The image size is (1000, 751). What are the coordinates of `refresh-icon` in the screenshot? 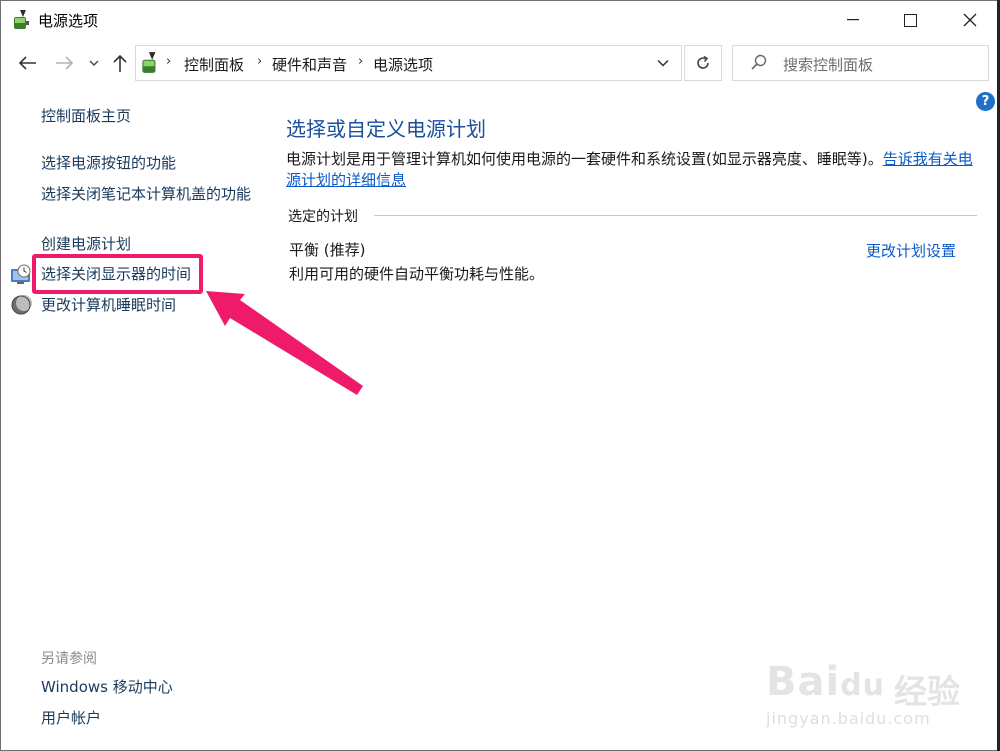 It's located at (703, 62).